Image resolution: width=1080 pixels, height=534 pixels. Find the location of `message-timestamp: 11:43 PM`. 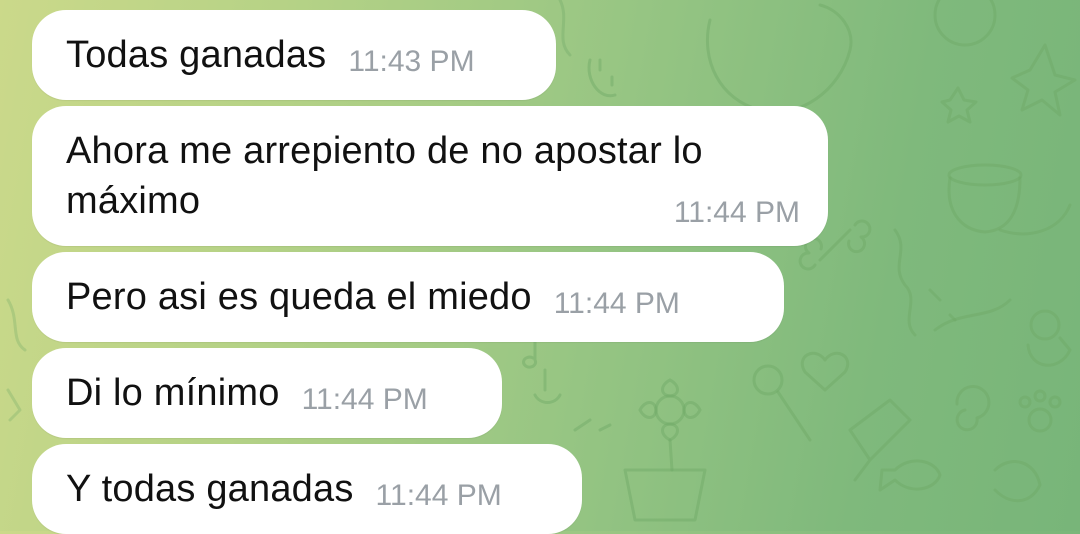

message-timestamp: 11:43 PM is located at coordinates (411, 61).